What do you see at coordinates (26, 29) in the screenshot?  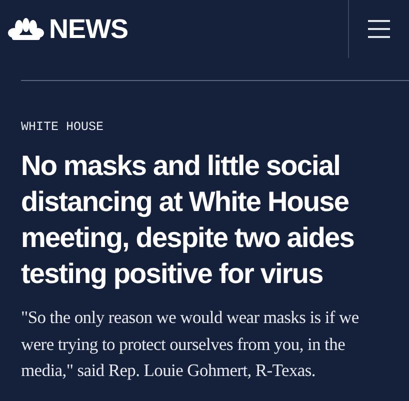 I see `fan-logo-icon` at bounding box center [26, 29].